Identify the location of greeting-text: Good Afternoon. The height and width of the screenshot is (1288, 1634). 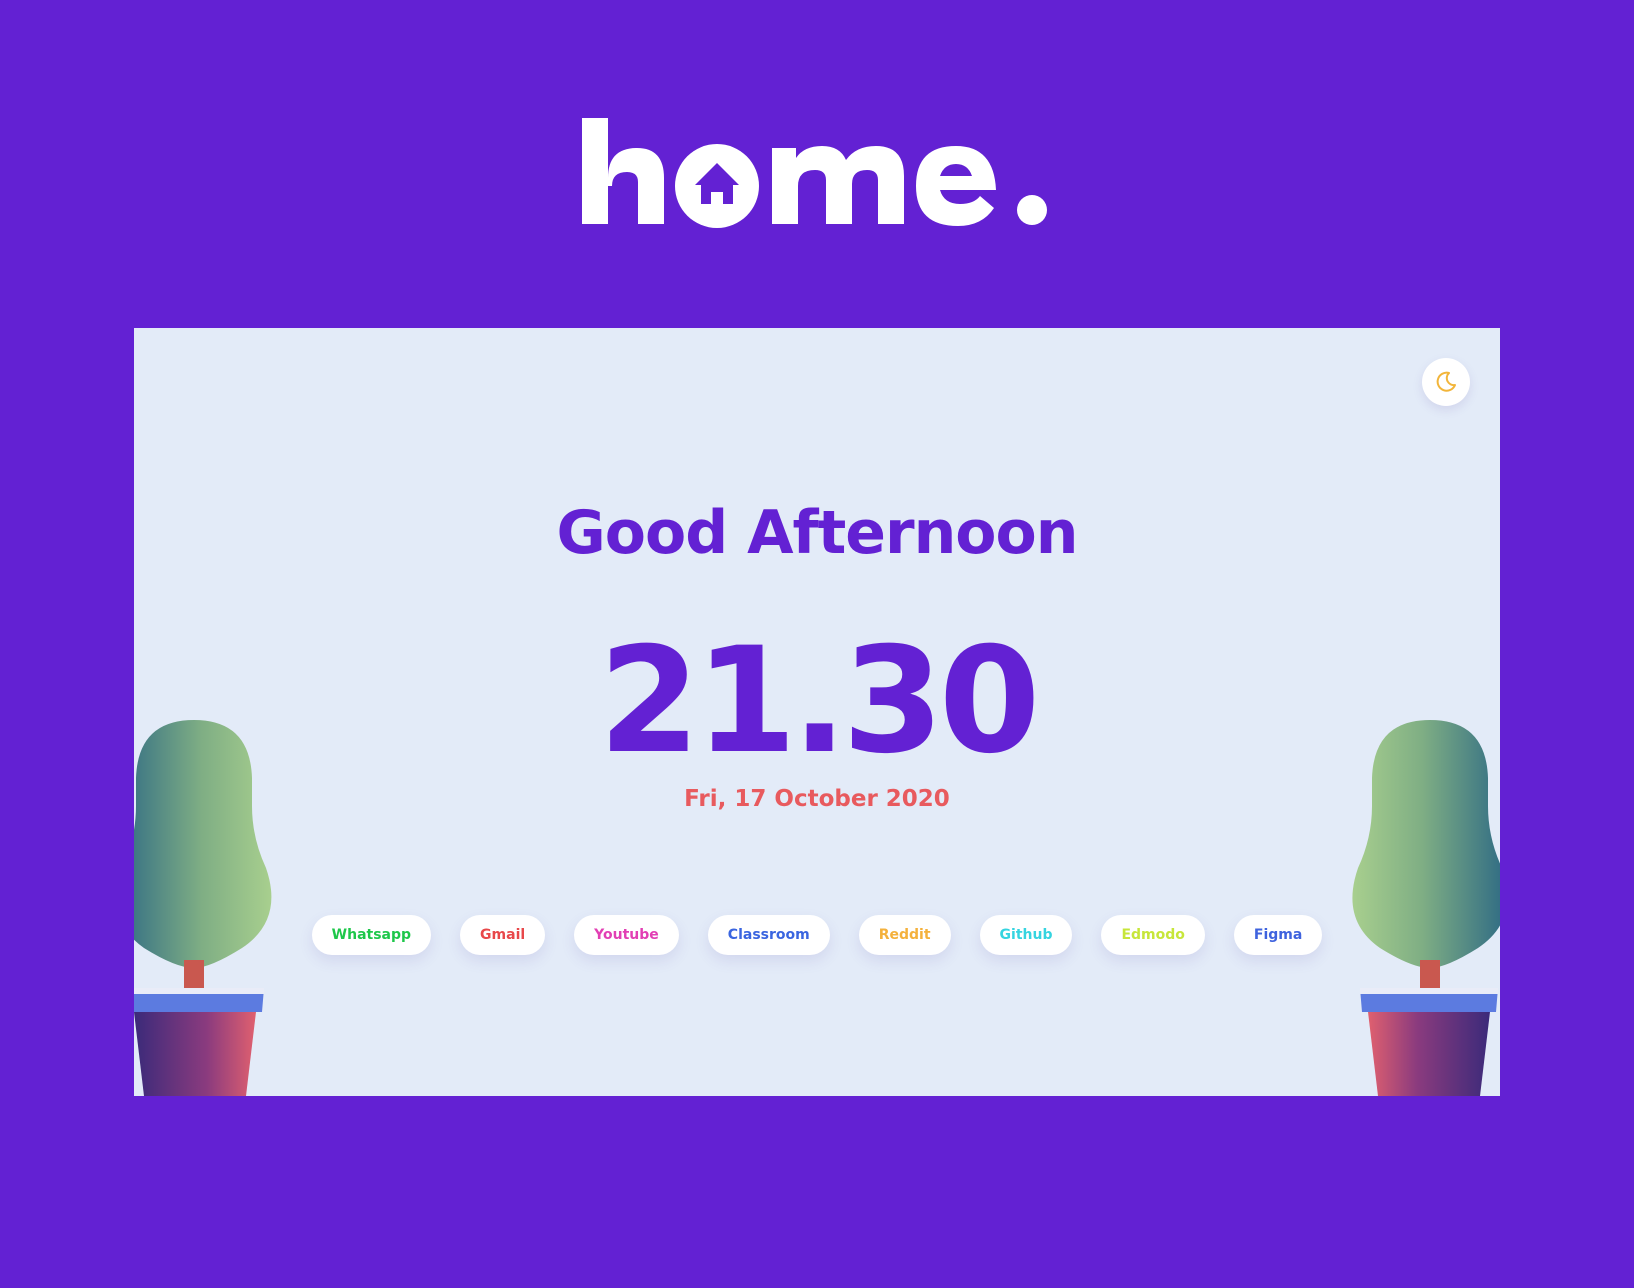
(817, 533).